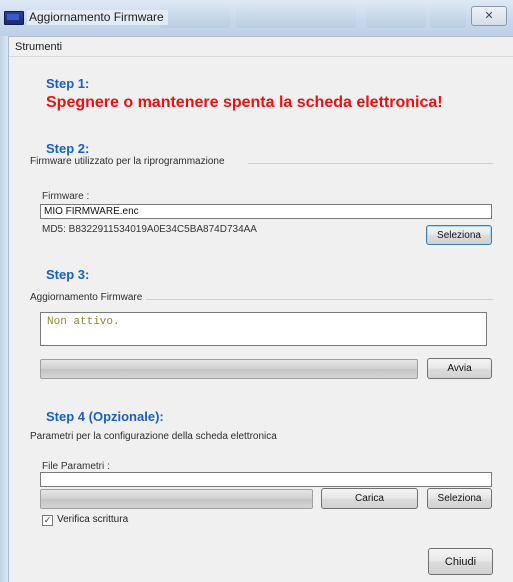  I want to click on close-button: Chiudi, so click(460, 561).